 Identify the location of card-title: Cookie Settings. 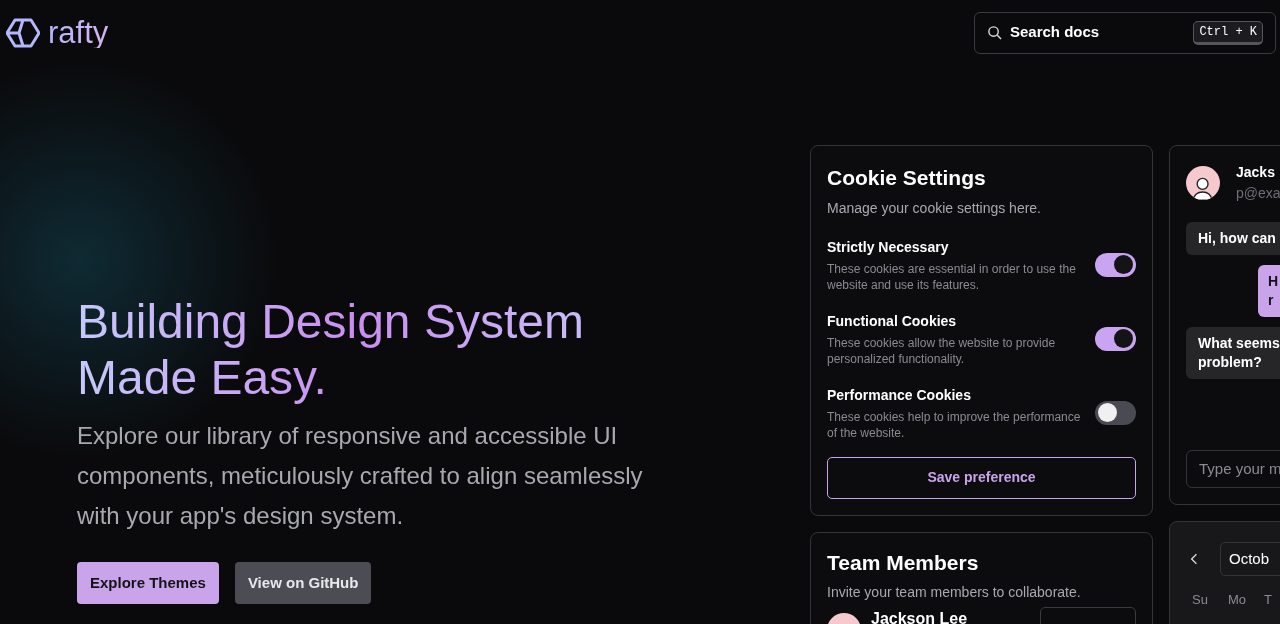
(907, 178).